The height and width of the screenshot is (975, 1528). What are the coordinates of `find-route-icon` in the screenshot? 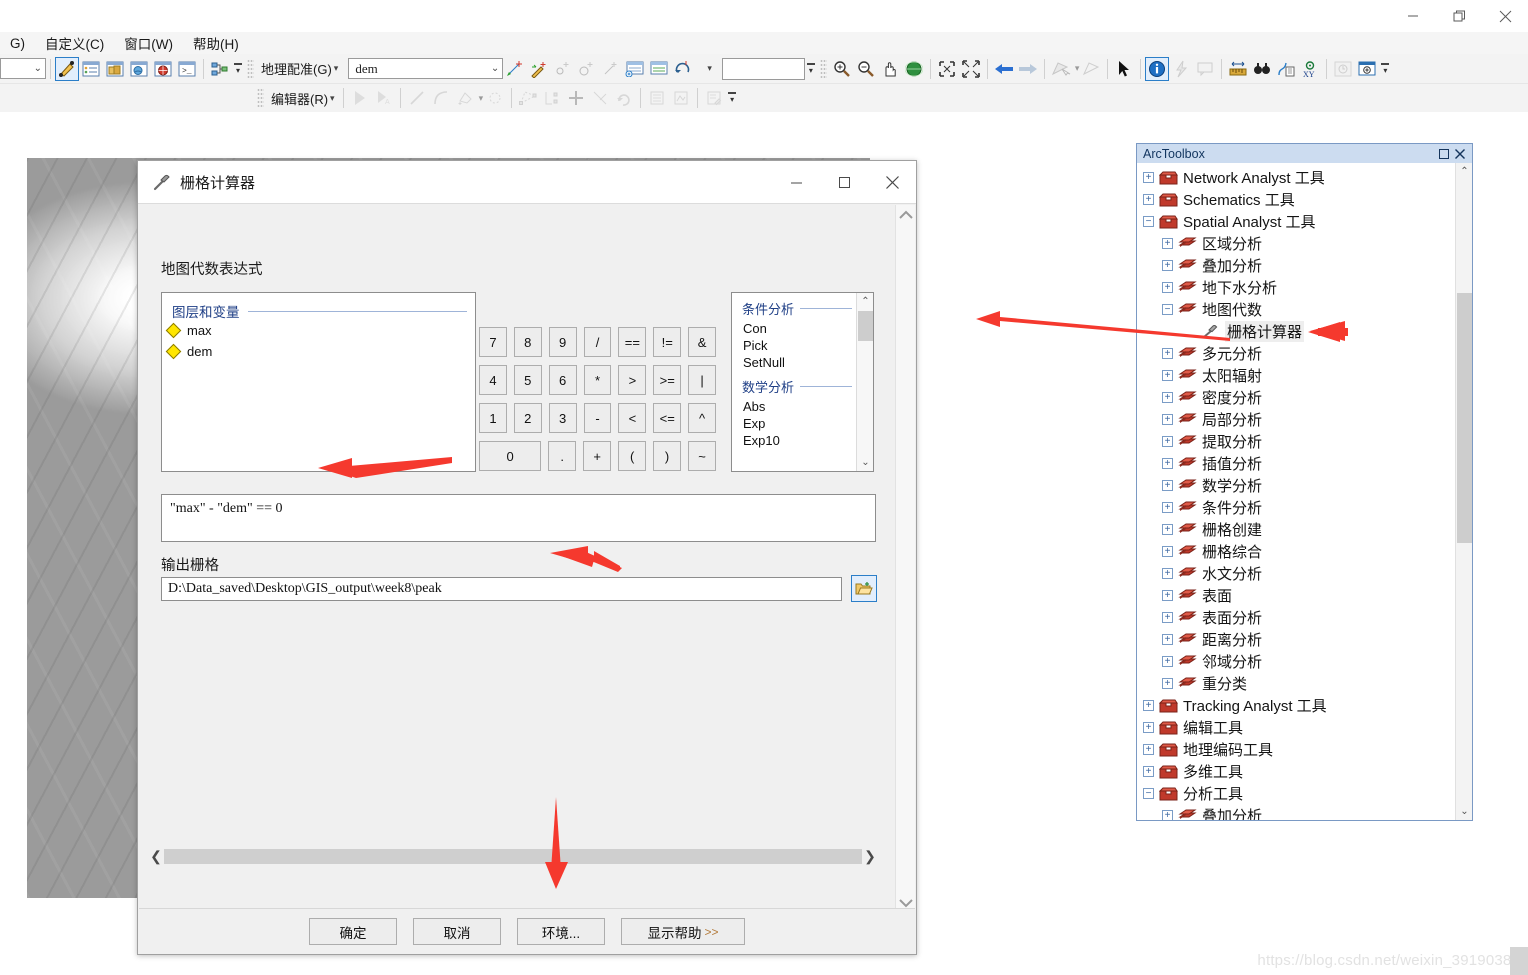 It's located at (1286, 69).